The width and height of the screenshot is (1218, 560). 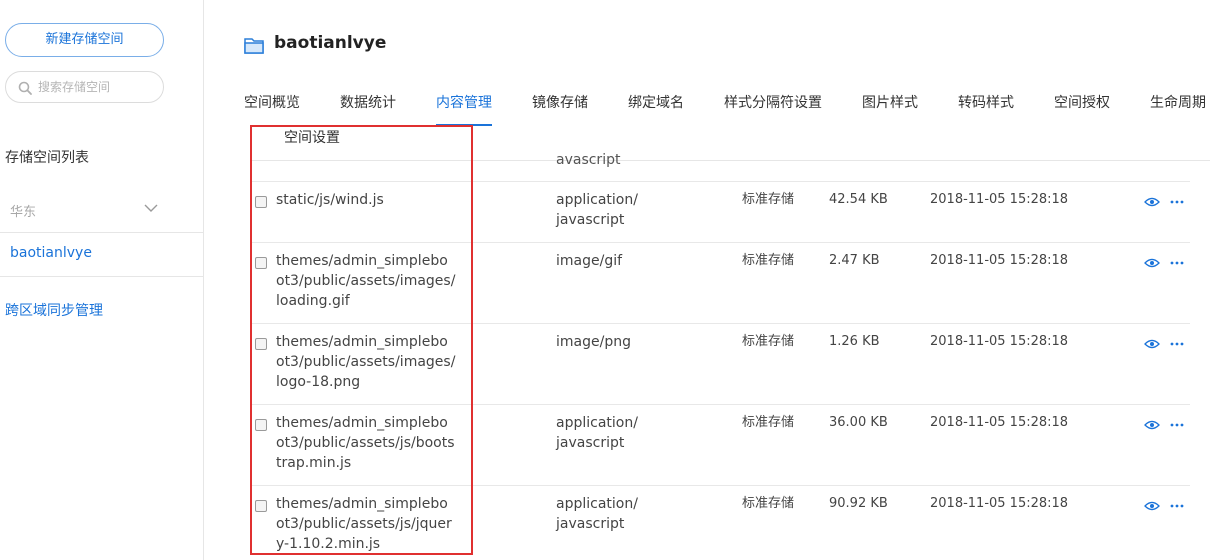 I want to click on file-path: static/js/wind.js, so click(x=330, y=200).